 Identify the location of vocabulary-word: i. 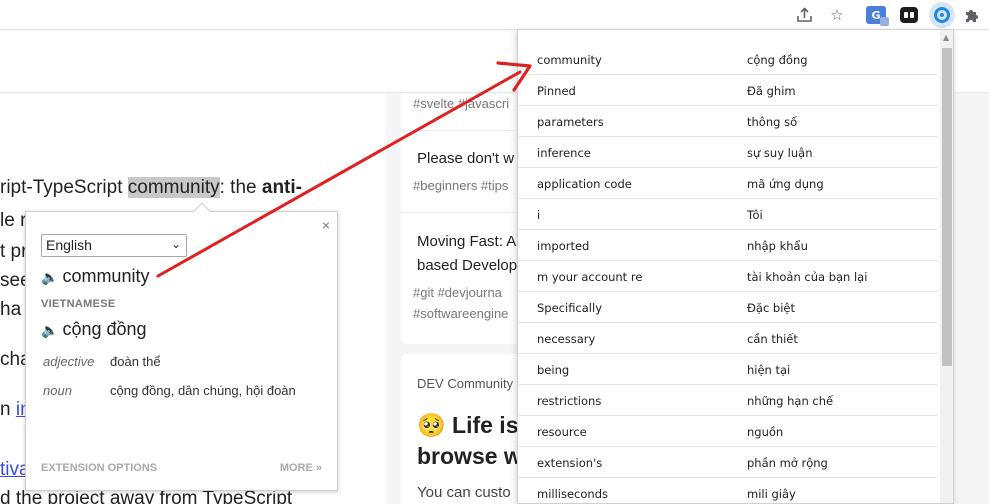
(539, 215).